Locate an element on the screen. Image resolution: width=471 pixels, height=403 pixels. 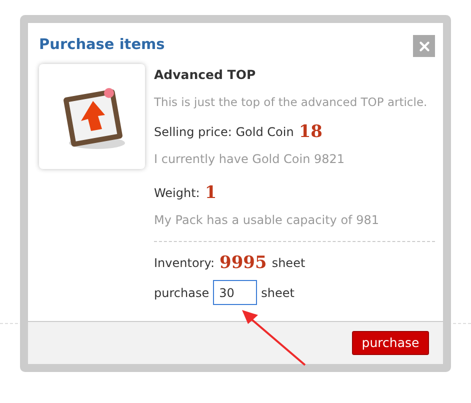
coin-balance: I currently have Gold Coin 9821 is located at coordinates (250, 159).